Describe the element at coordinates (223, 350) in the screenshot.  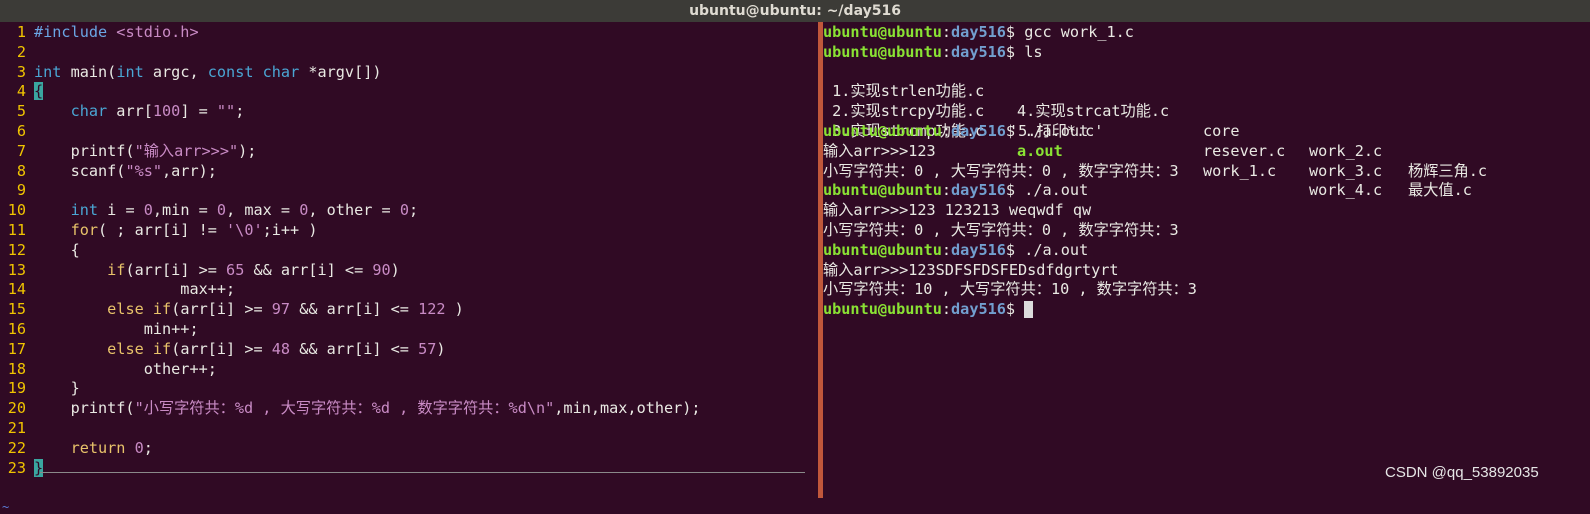
I see `code-line-17: 17 else if(arr[i] >= 48 && arr[i] <= 57)` at that location.